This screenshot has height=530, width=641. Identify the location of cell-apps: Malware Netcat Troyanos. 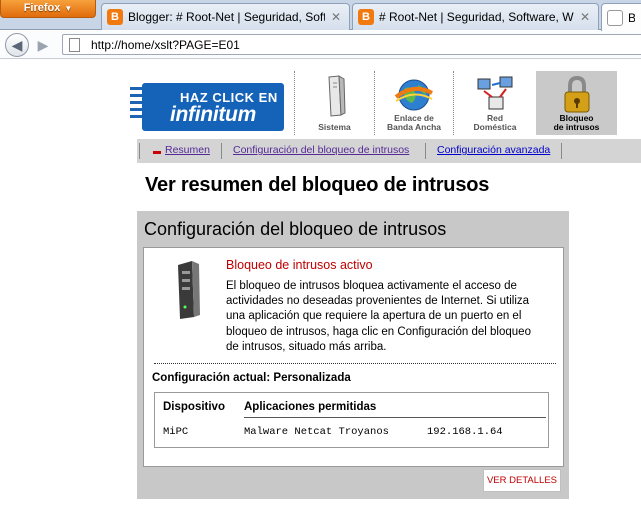
(316, 432).